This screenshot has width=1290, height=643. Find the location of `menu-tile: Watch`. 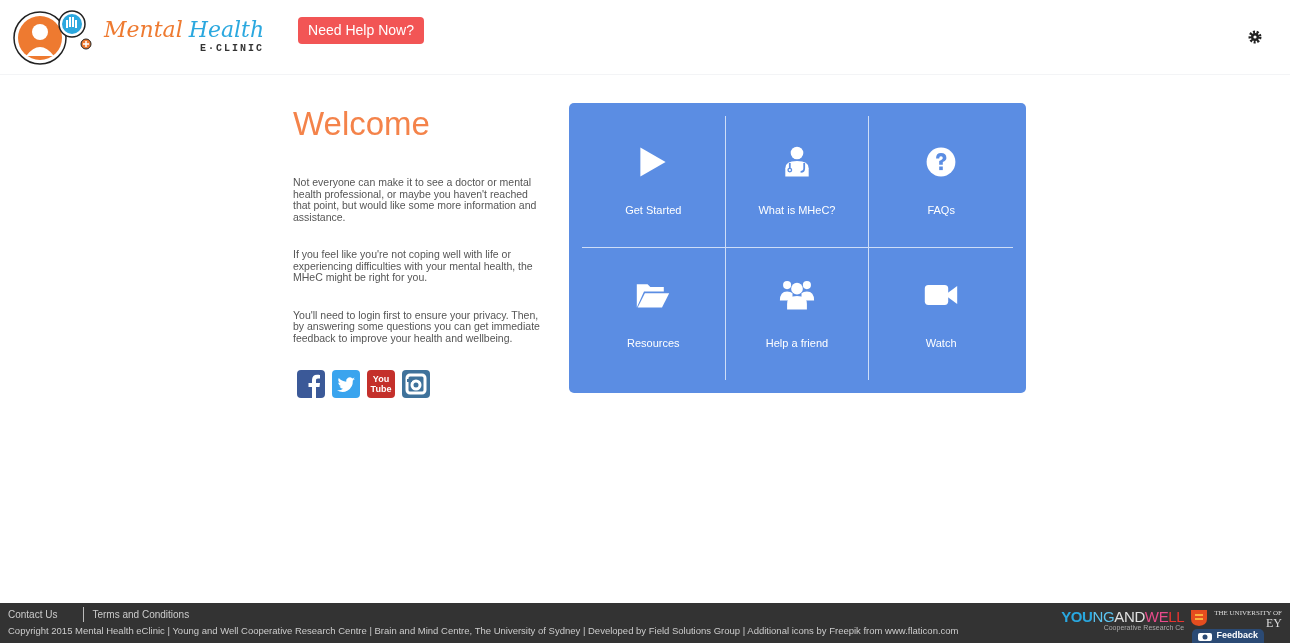

menu-tile: Watch is located at coordinates (941, 314).